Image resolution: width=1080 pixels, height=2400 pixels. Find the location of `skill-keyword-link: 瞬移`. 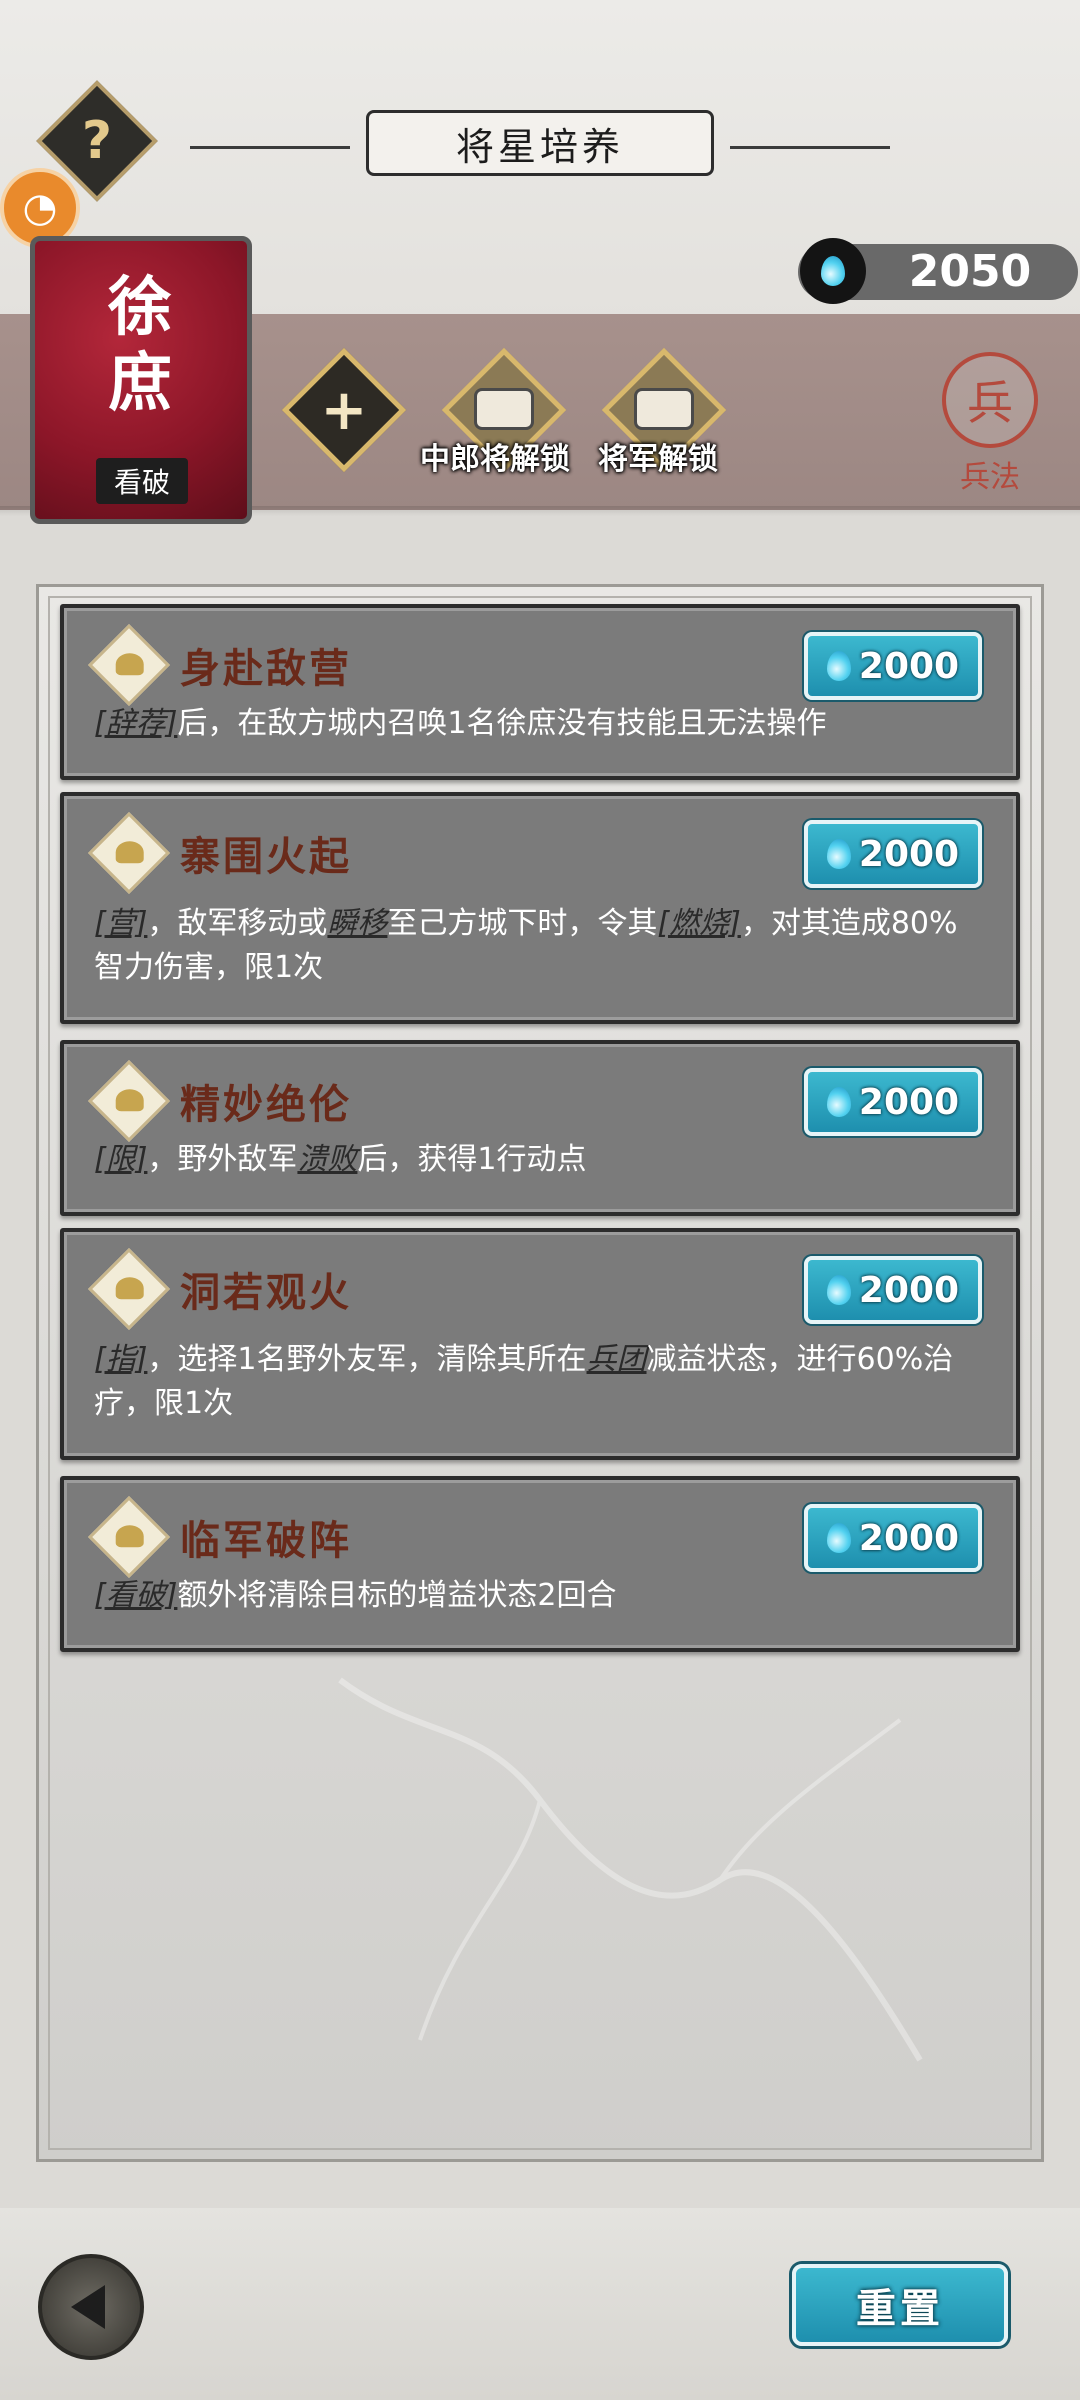

skill-keyword-link: 瞬移 is located at coordinates (357, 923).